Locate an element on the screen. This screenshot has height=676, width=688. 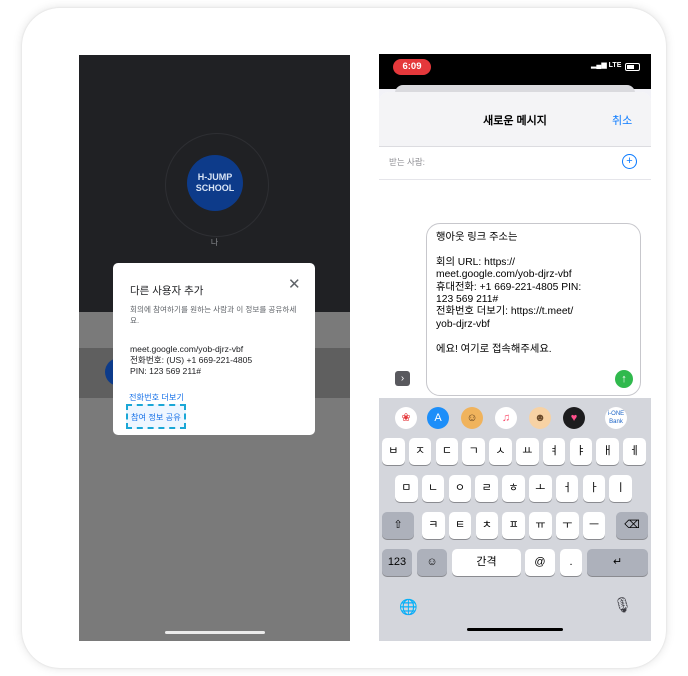
music-icon: ♫ is located at coordinates (506, 418).